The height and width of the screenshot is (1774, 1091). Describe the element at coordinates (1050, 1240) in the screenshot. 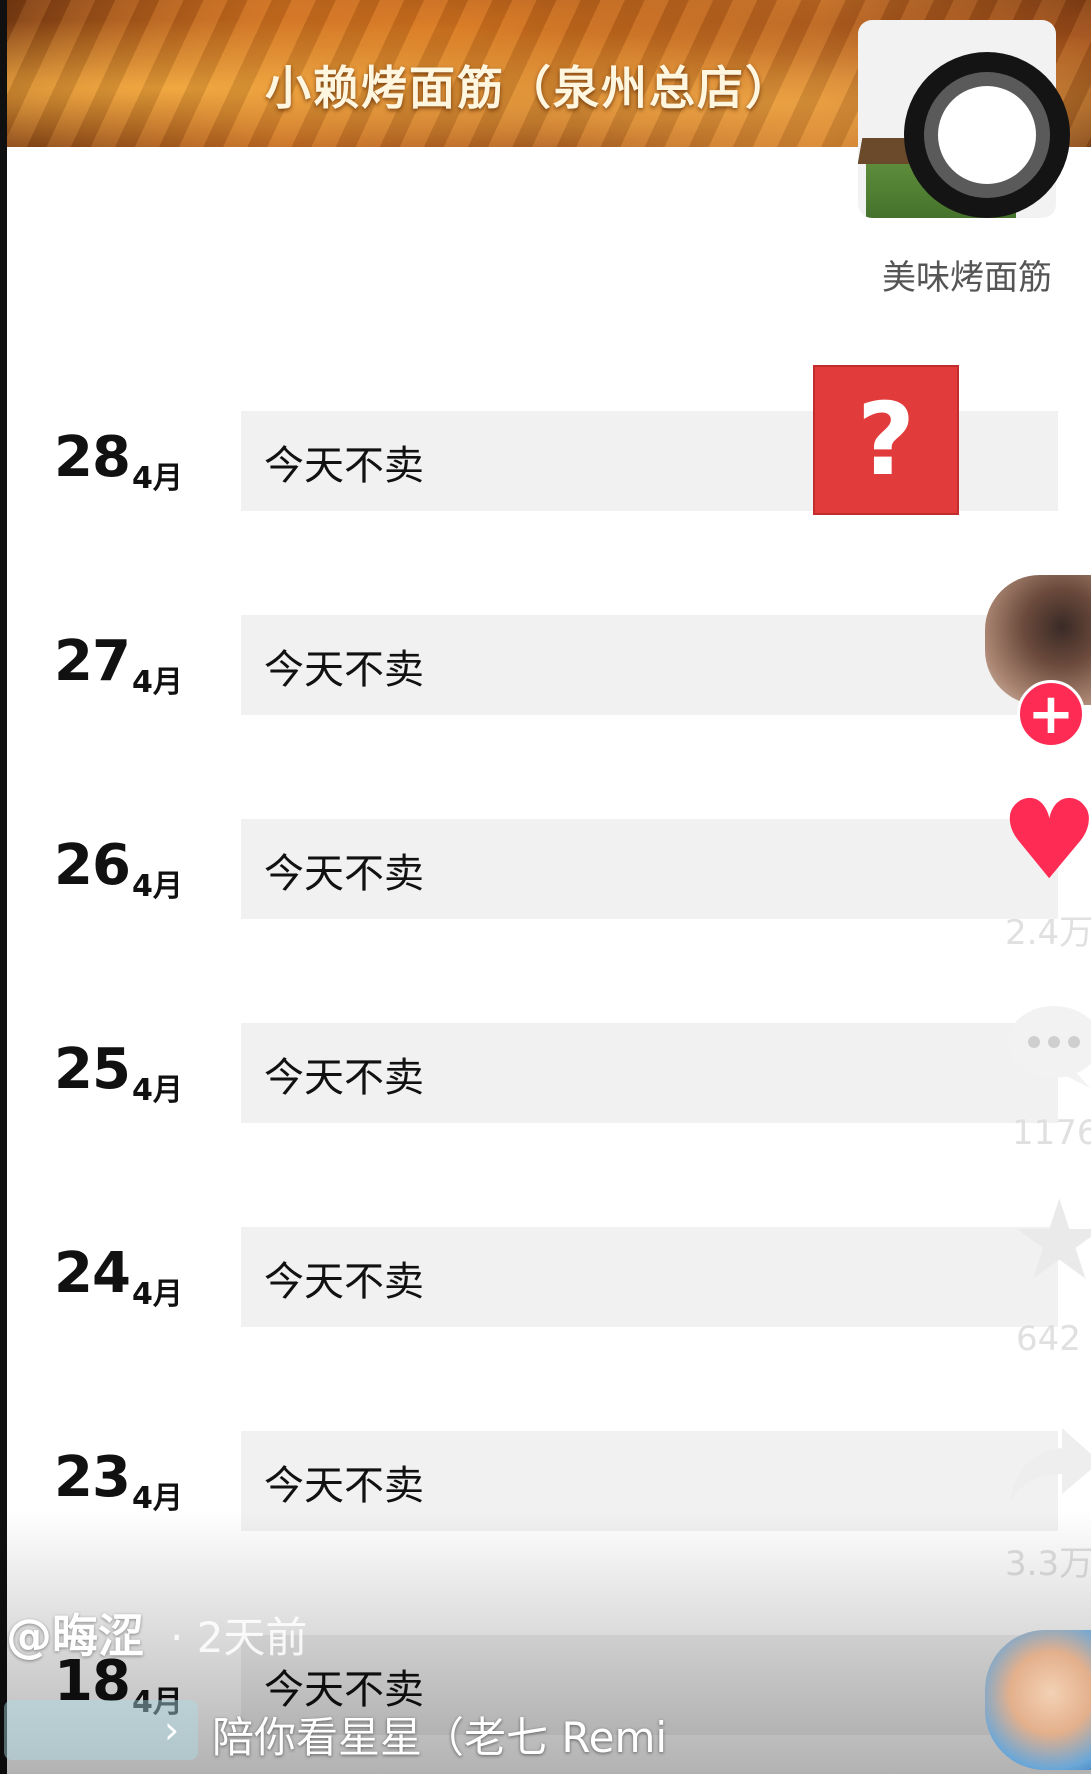

I see `star-icon: ★` at that location.